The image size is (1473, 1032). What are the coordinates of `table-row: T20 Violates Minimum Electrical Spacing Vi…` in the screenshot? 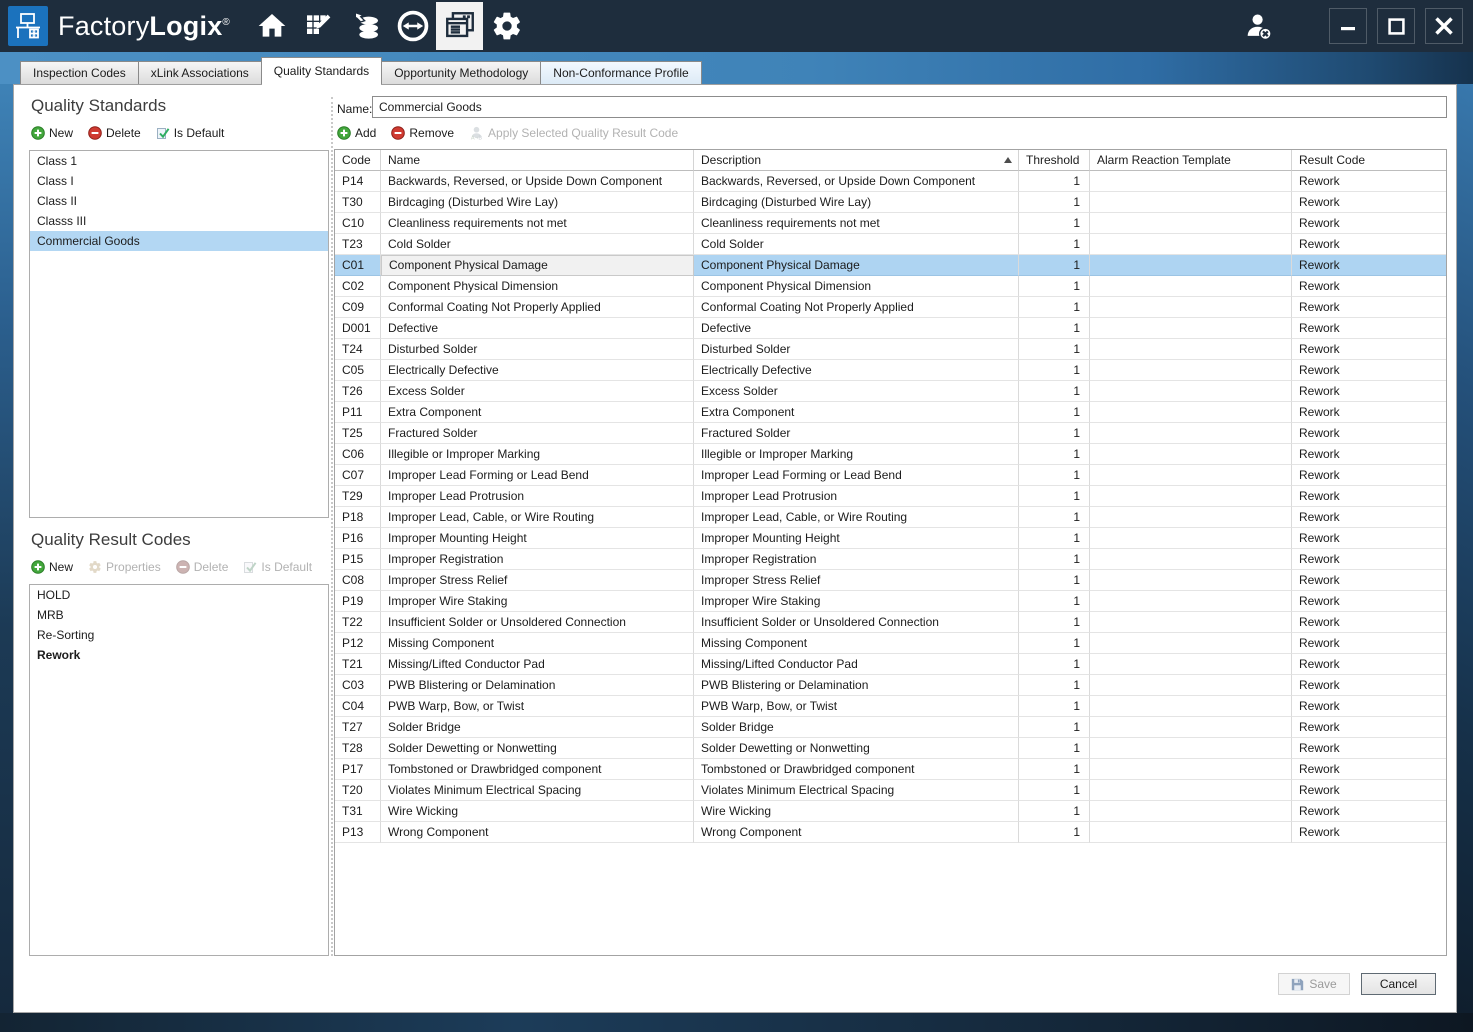 It's located at (890, 790).